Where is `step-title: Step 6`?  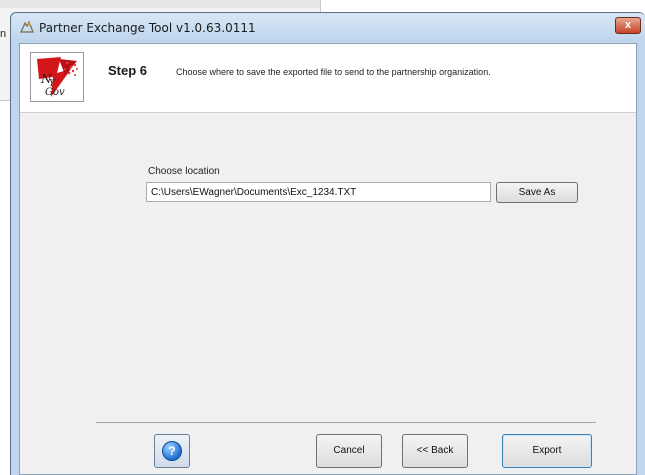
step-title: Step 6 is located at coordinates (128, 70).